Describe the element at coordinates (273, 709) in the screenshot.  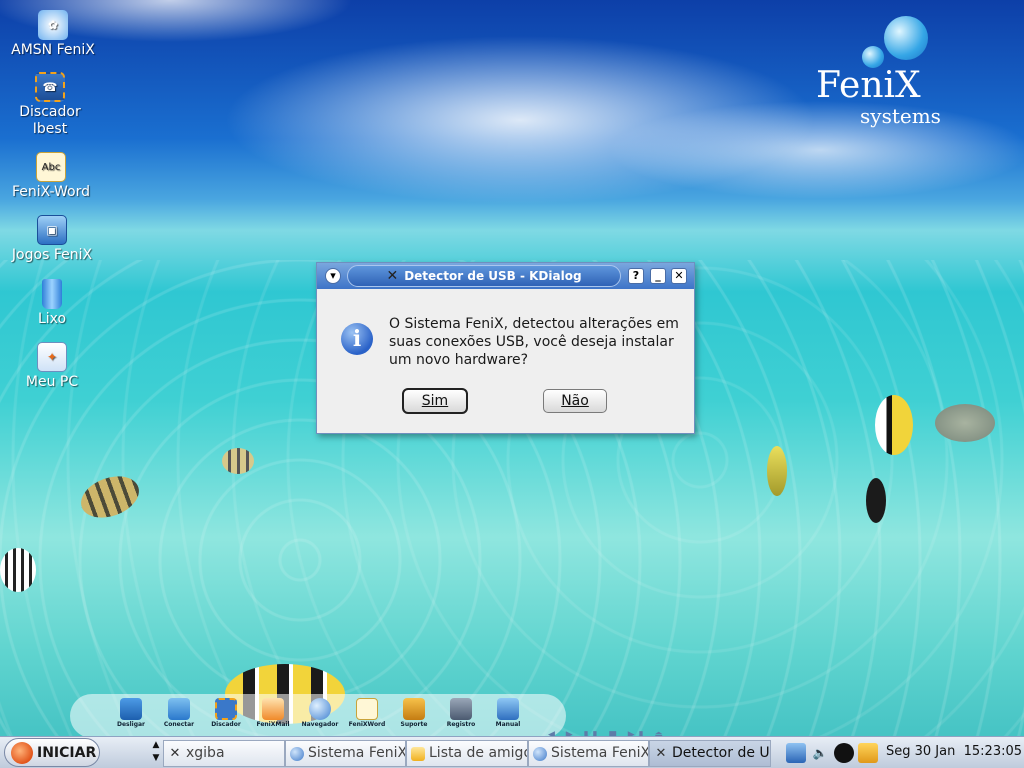
I see `mail-icon` at that location.